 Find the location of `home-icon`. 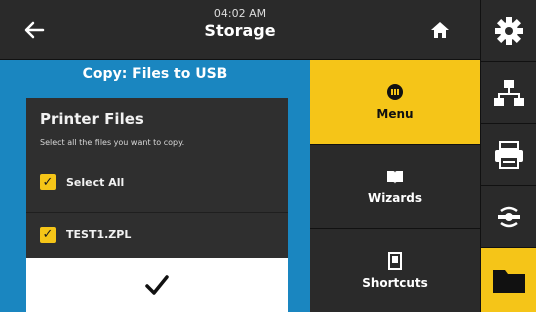

home-icon is located at coordinates (440, 30).